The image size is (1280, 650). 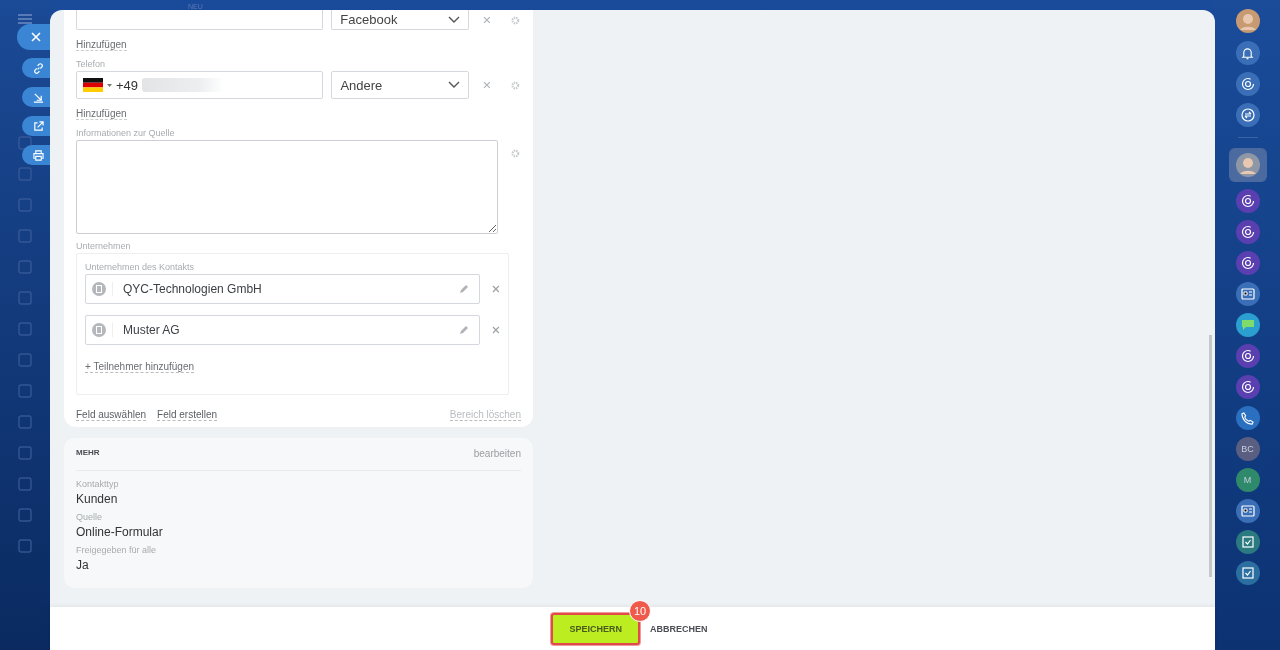 What do you see at coordinates (140, 367) in the screenshot?
I see `add-participant-link: + Teilnehmer hinzufügen` at bounding box center [140, 367].